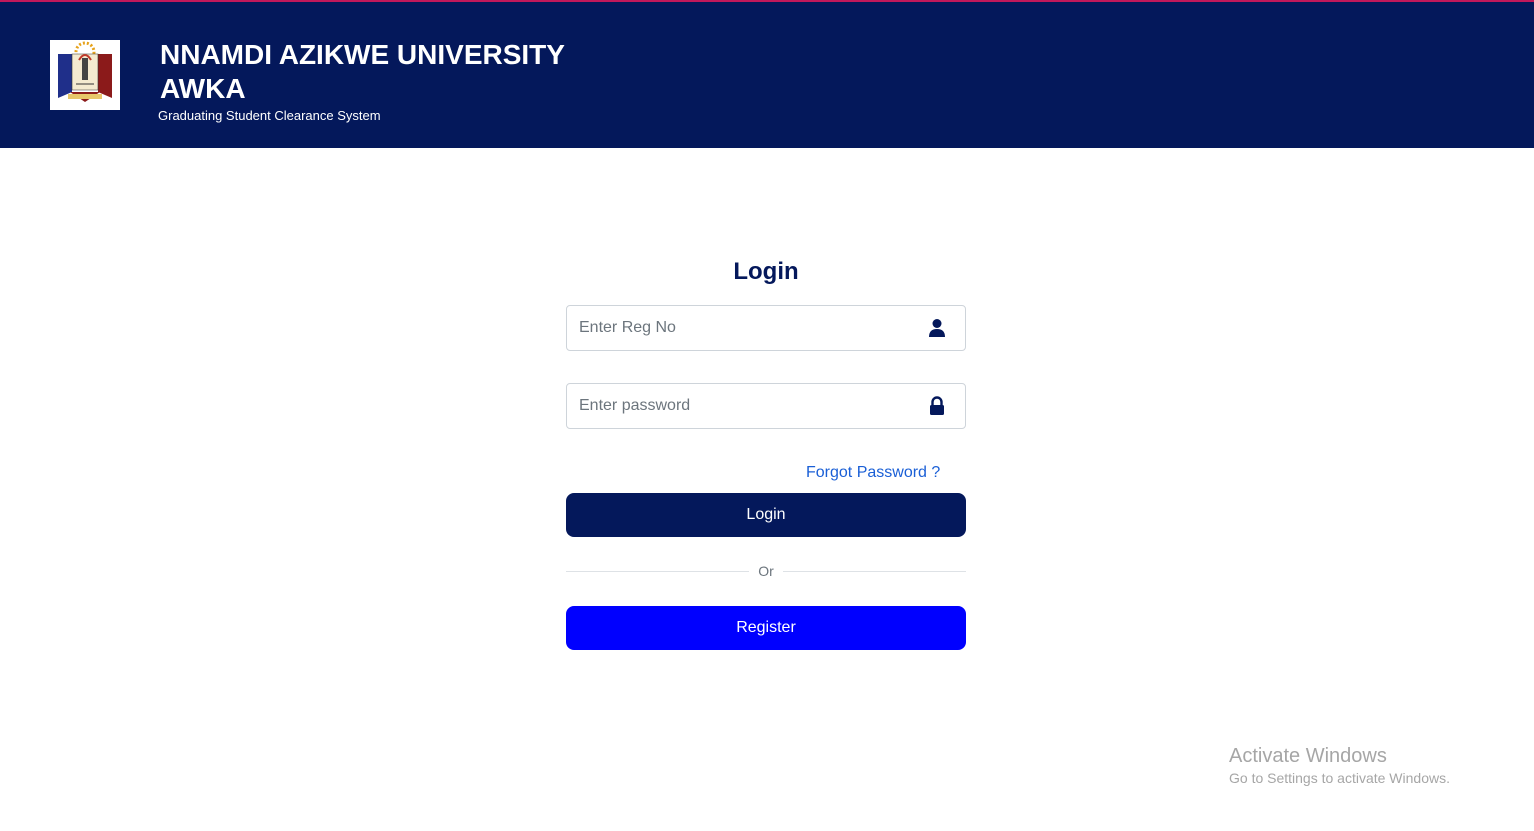 The width and height of the screenshot is (1534, 831). What do you see at coordinates (874, 571) in the screenshot?
I see `divider-line-right` at bounding box center [874, 571].